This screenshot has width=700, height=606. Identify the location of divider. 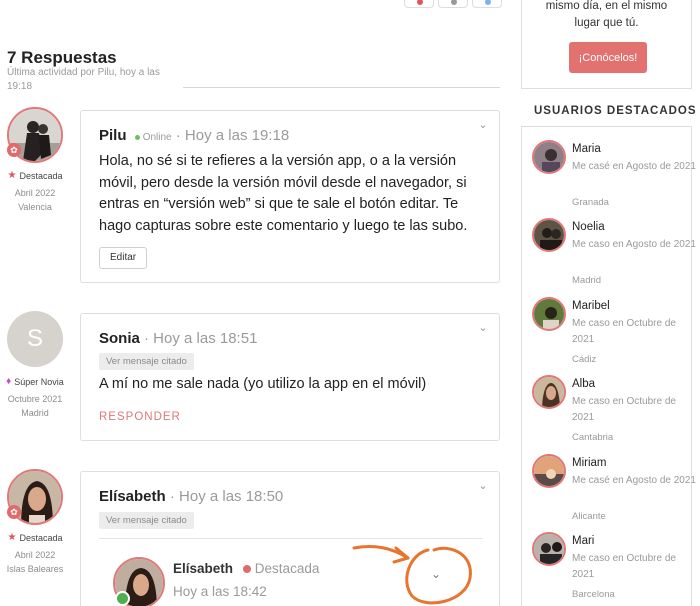
(341, 87).